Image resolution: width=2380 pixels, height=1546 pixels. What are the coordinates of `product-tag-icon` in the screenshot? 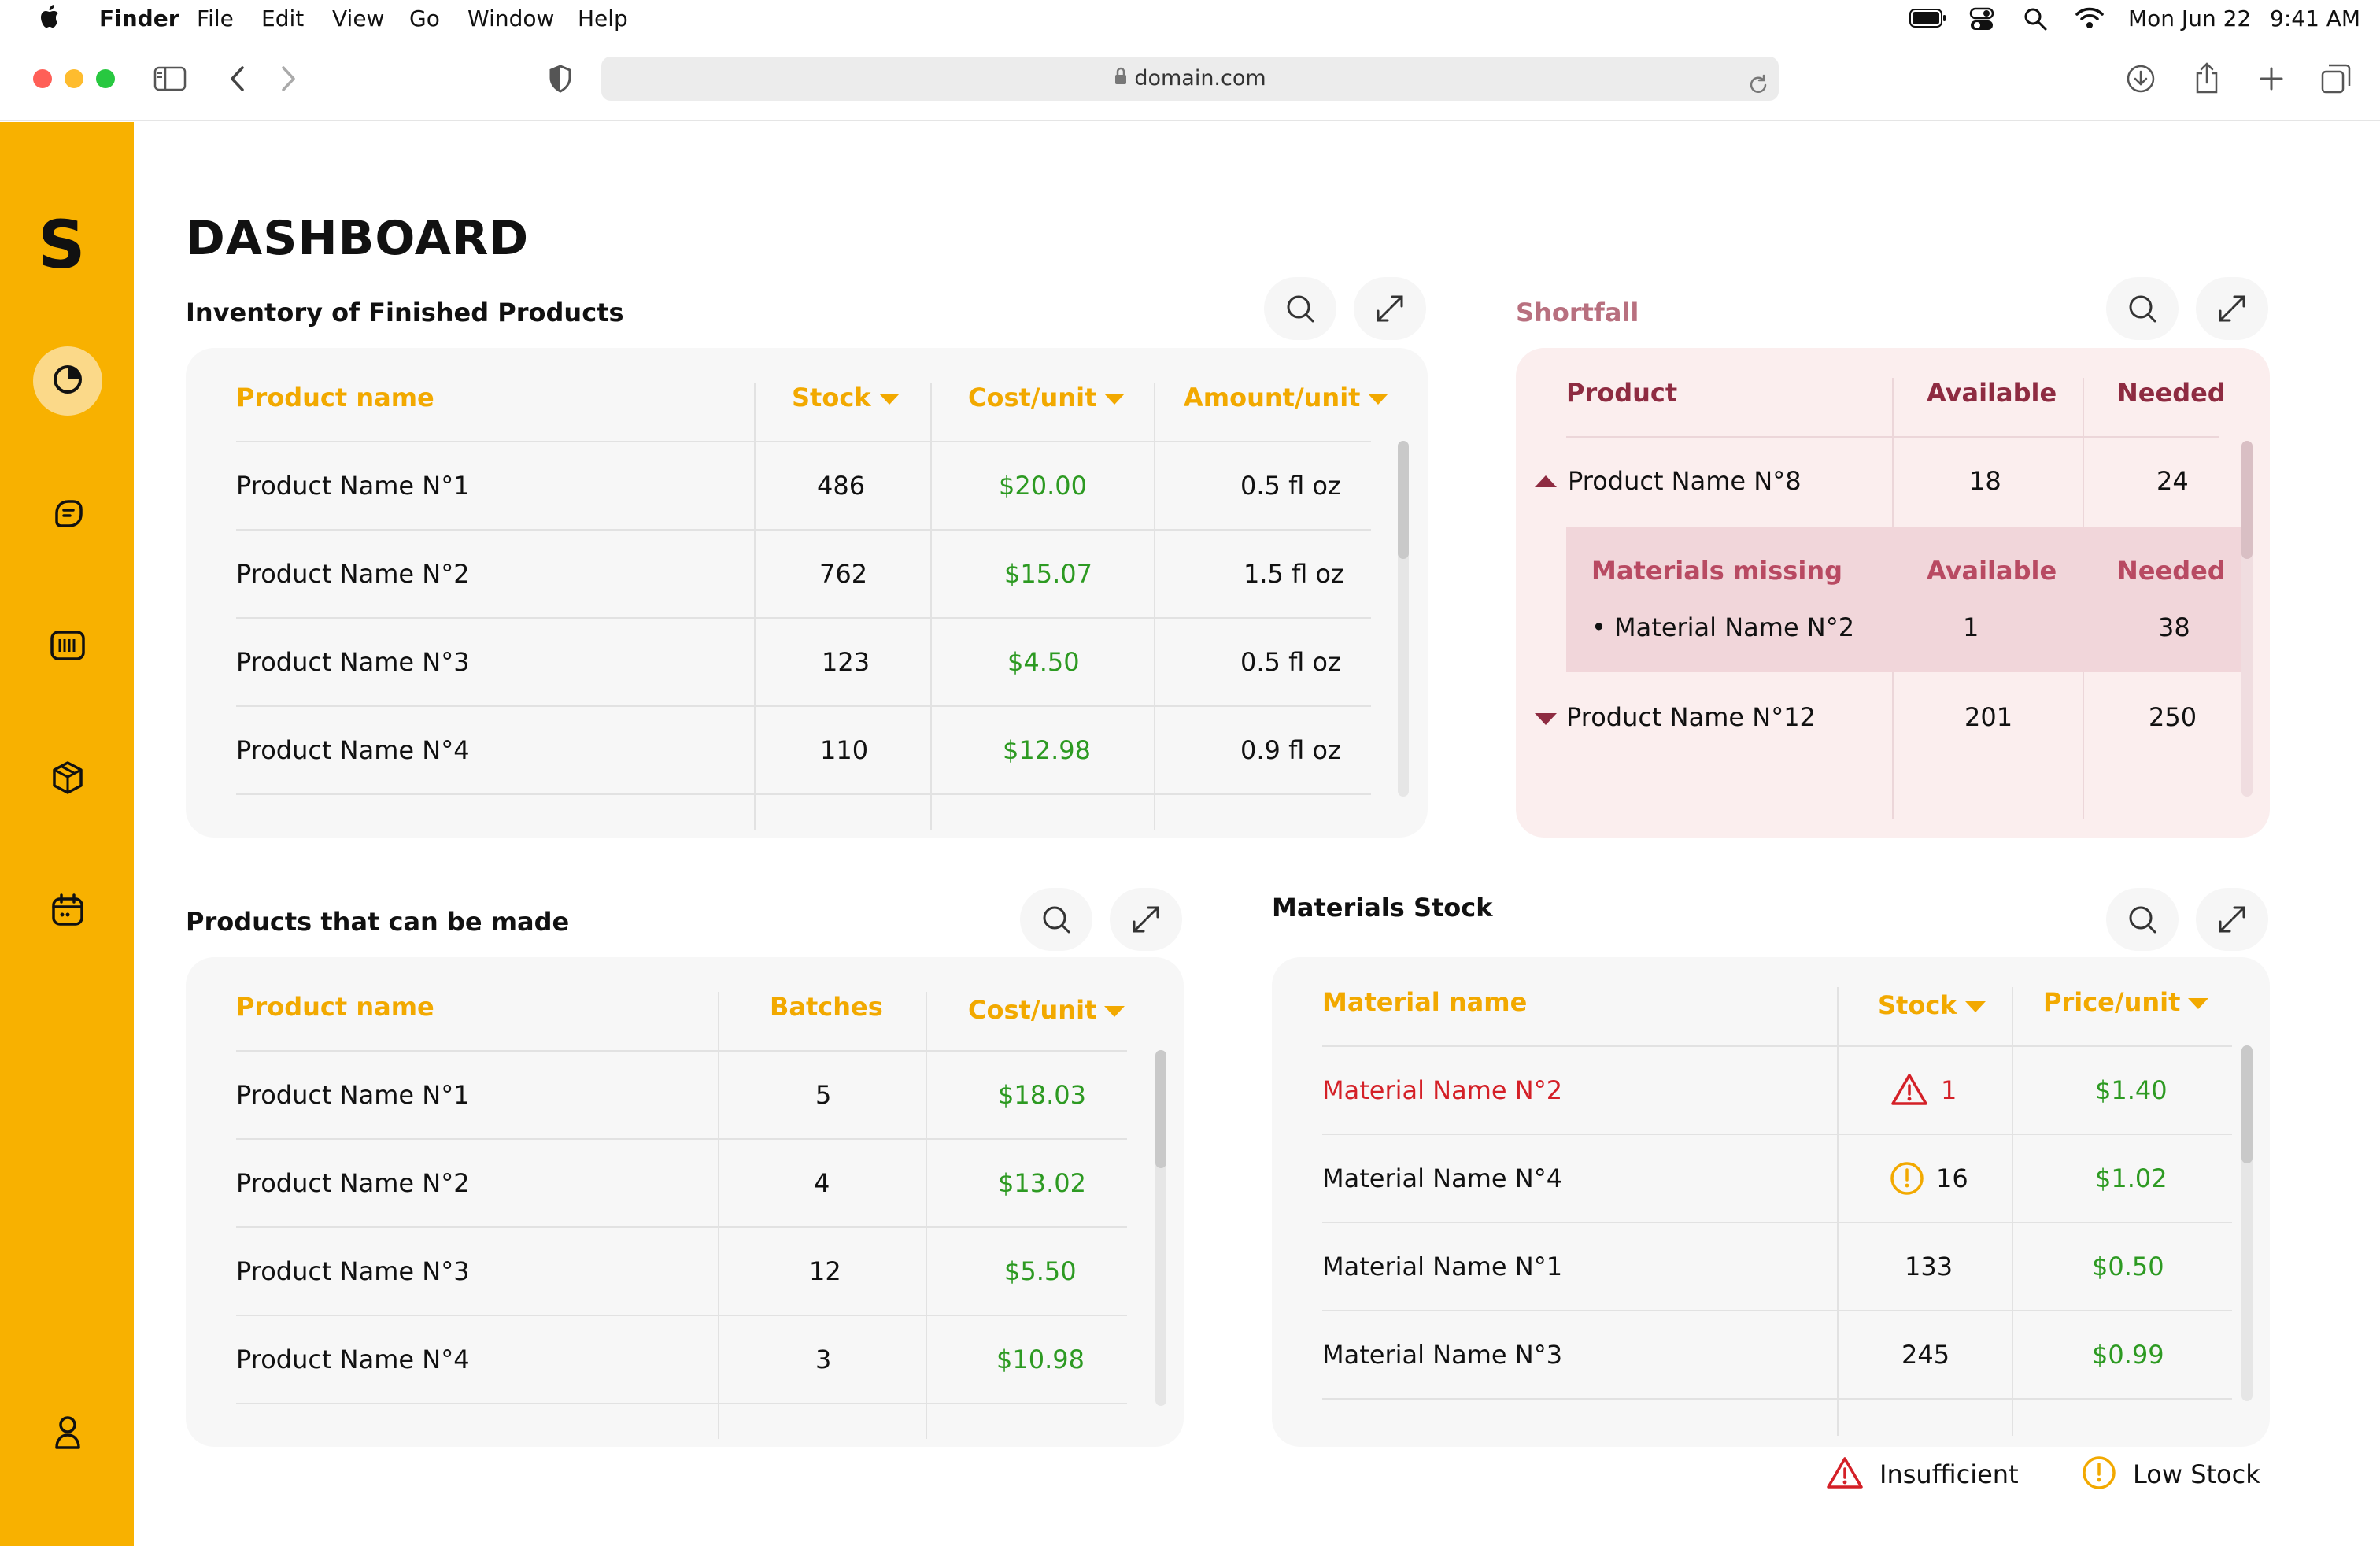 It's located at (67, 515).